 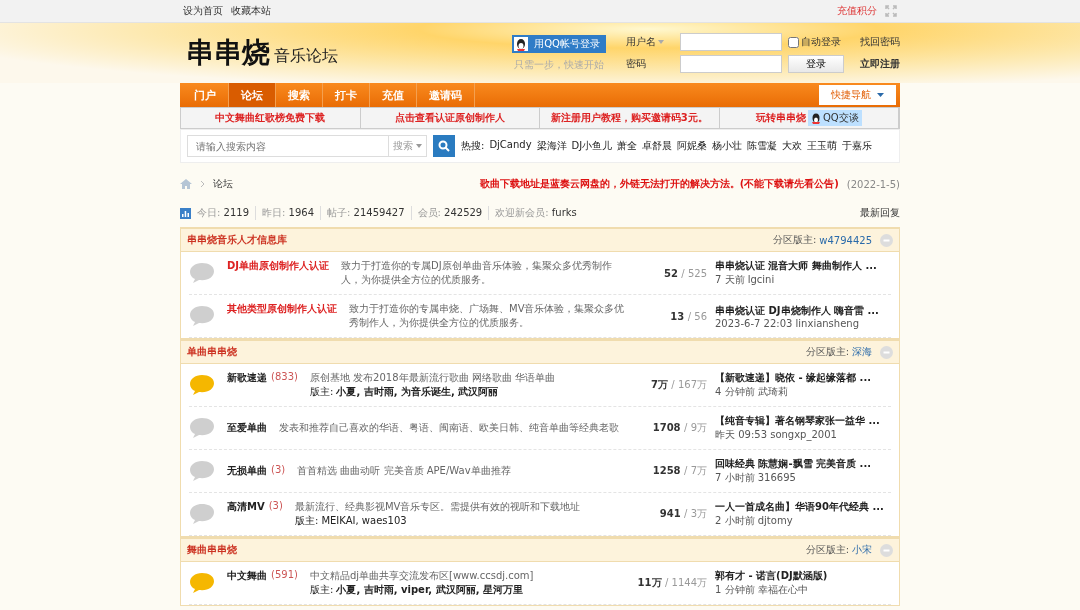 I want to click on forum-moderators: 版主: 小夏, 吉时雨, viper, 武汉阿丽, 星河万里, so click(x=416, y=590).